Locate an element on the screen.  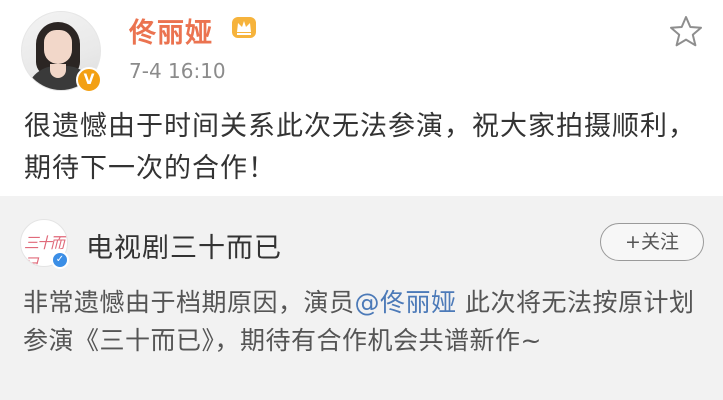
verified-badge-icon: V is located at coordinates (89, 80).